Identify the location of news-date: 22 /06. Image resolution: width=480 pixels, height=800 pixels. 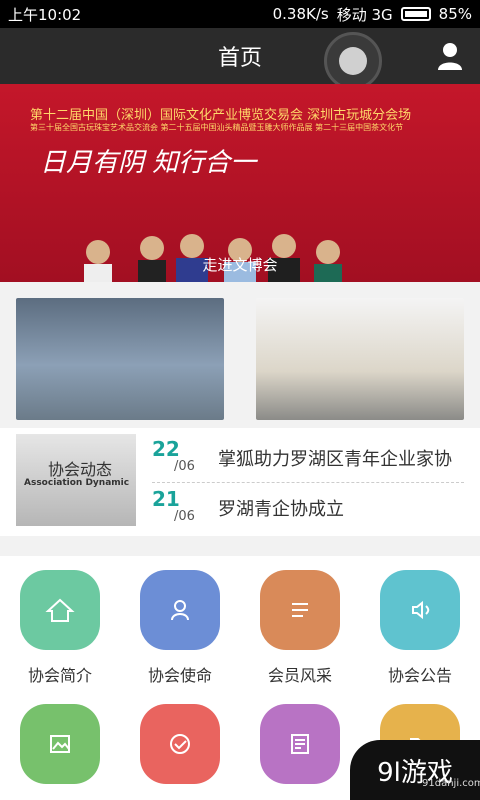
(176, 456).